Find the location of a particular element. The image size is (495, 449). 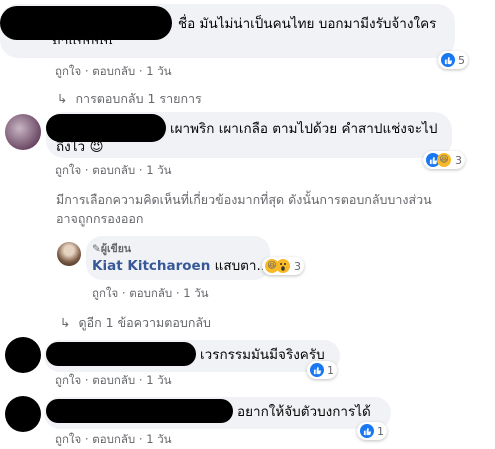

haha-reaction-icon: 😆 is located at coordinates (444, 160).